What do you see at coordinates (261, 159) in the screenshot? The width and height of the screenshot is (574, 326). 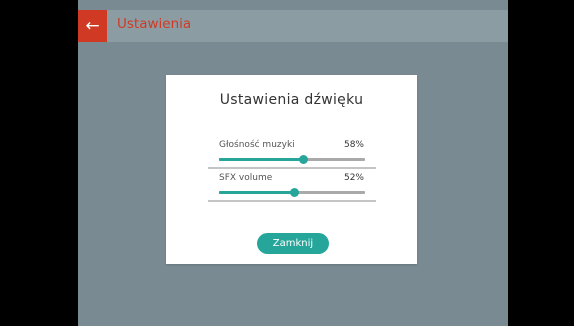 I see `music-volume-fill` at bounding box center [261, 159].